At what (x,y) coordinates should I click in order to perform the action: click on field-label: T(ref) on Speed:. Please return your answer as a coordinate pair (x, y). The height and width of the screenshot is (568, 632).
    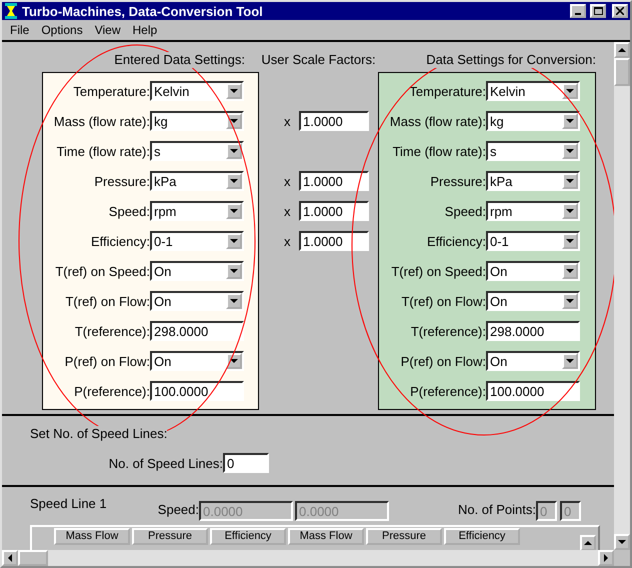
    Looking at the image, I should click on (102, 271).